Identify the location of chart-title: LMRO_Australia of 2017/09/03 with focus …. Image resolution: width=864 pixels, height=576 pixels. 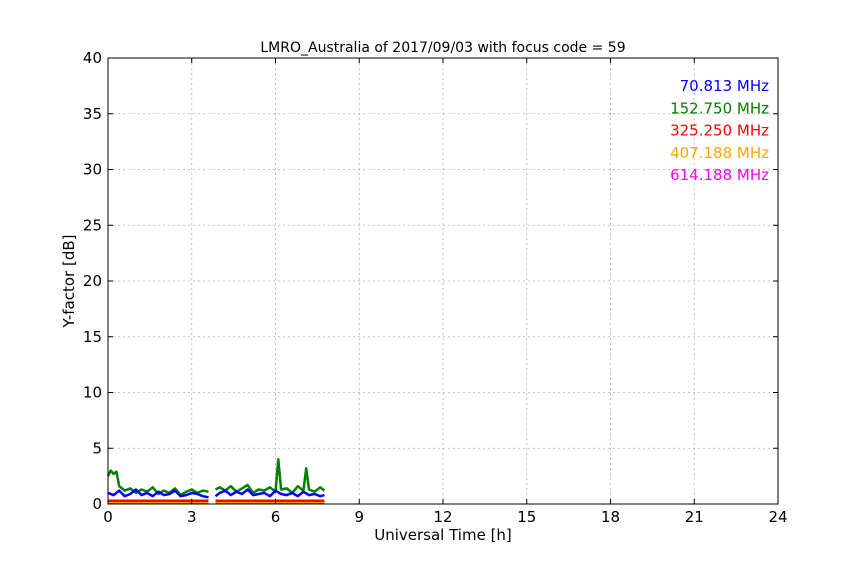
(442, 48).